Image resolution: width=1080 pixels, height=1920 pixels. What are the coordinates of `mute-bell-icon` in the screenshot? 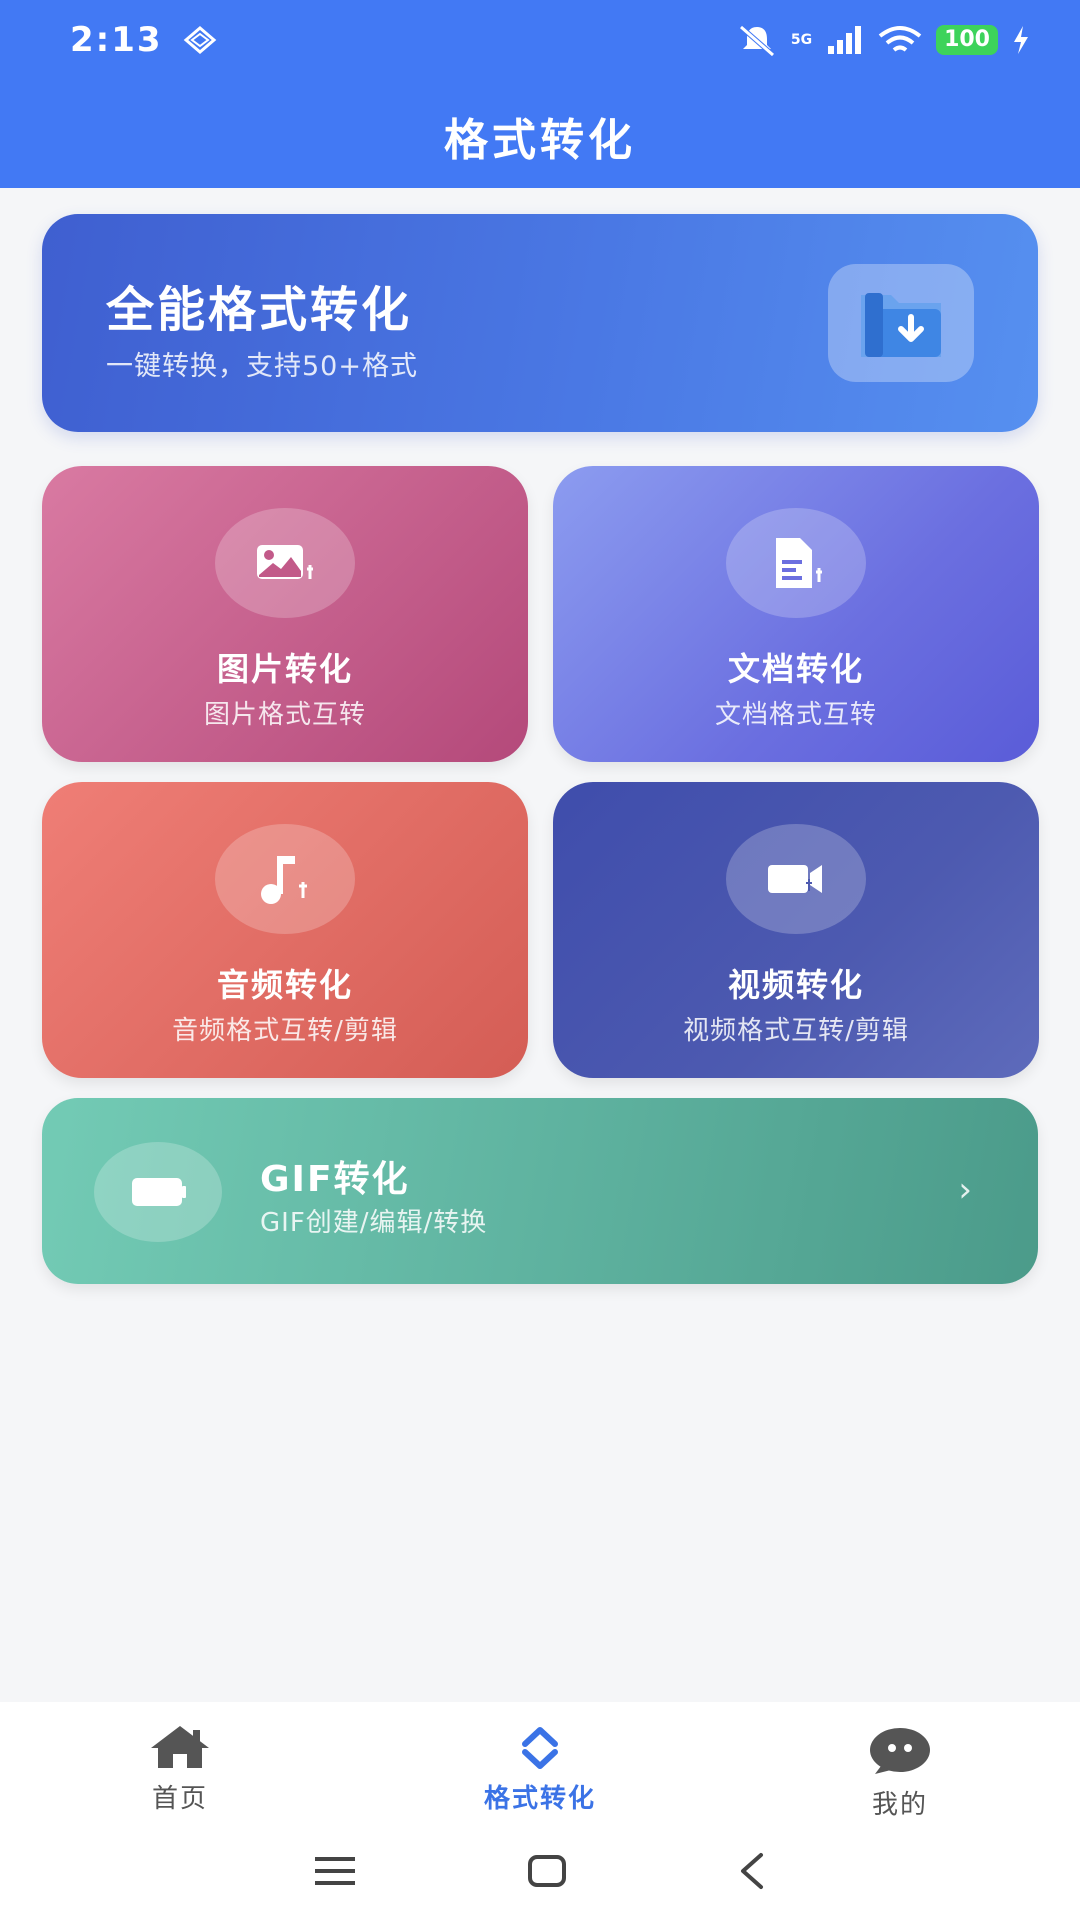 It's located at (757, 41).